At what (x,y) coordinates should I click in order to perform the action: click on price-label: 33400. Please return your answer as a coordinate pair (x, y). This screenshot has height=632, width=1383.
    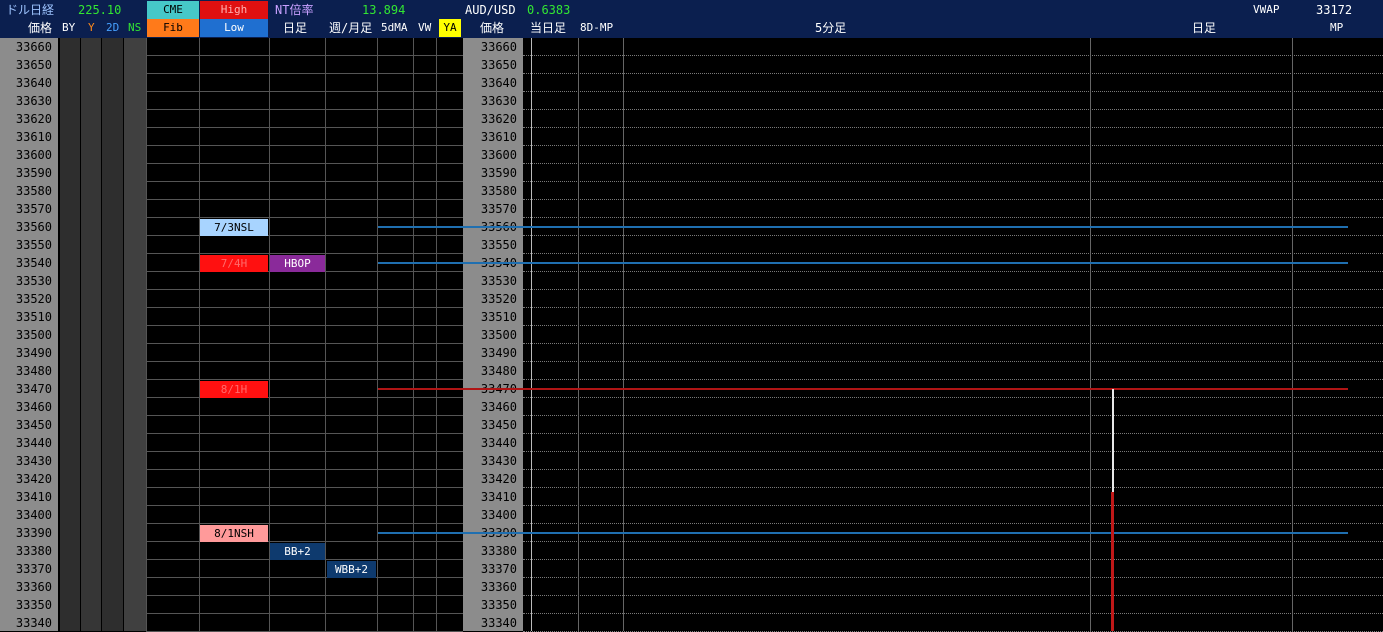
    Looking at the image, I should click on (498, 515).